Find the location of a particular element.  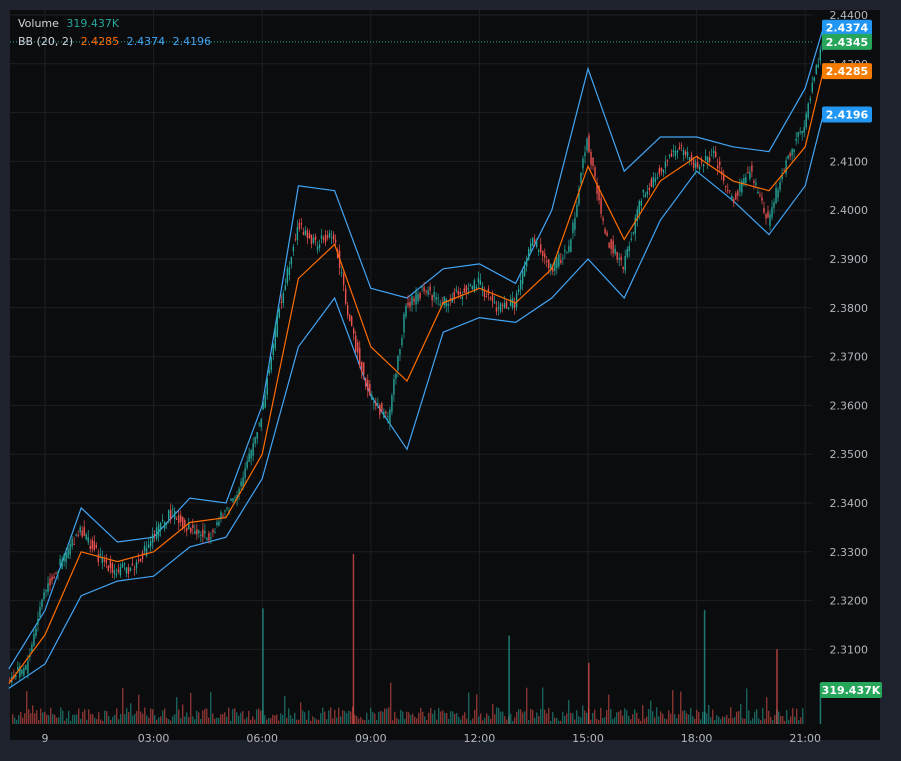

price-tick-label: 2.3700 is located at coordinates (849, 357).